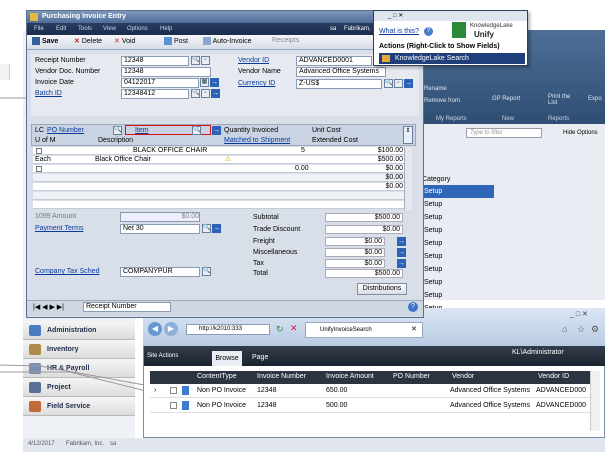 This screenshot has height=452, width=605. Describe the element at coordinates (260, 357) in the screenshot. I see `page-tab: Page` at that location.